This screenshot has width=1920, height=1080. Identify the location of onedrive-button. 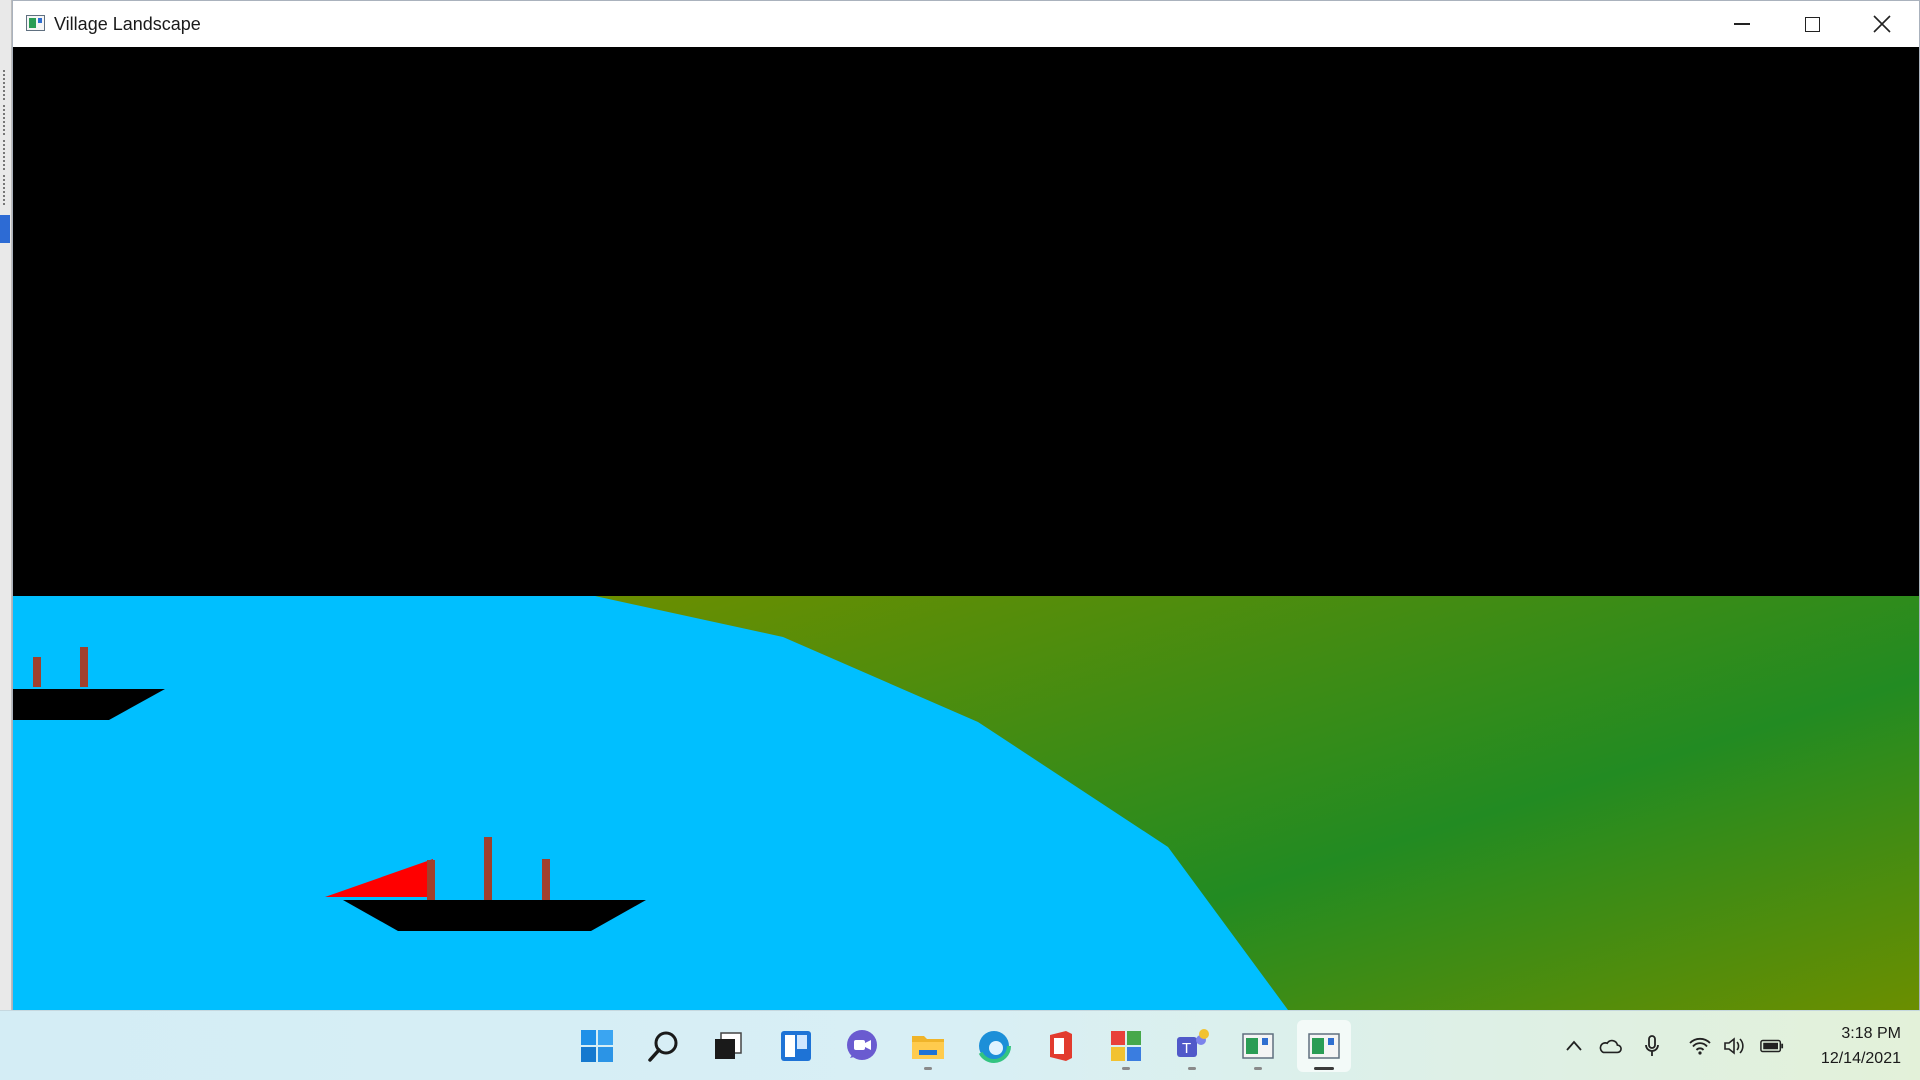
(1610, 1046).